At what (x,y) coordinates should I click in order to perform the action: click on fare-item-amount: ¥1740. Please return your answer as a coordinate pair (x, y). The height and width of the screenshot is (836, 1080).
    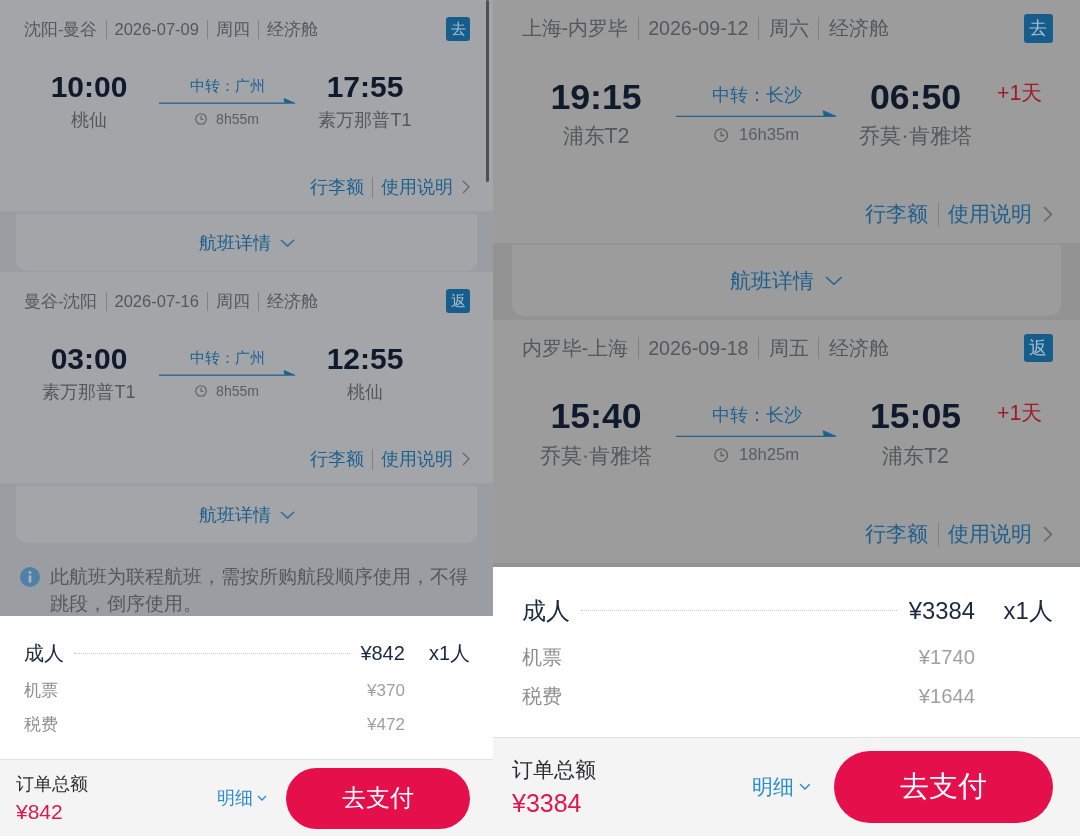
    Looking at the image, I should click on (946, 657).